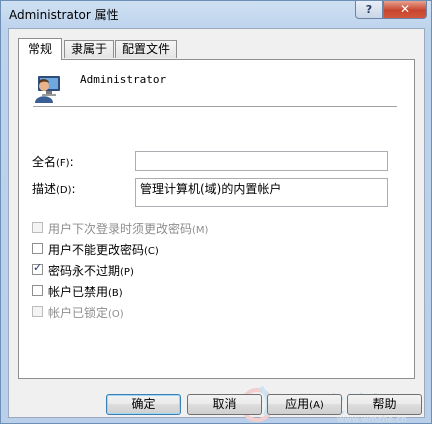  Describe the element at coordinates (116, 314) in the screenshot. I see `checkbox-shortcut: (O)` at that location.